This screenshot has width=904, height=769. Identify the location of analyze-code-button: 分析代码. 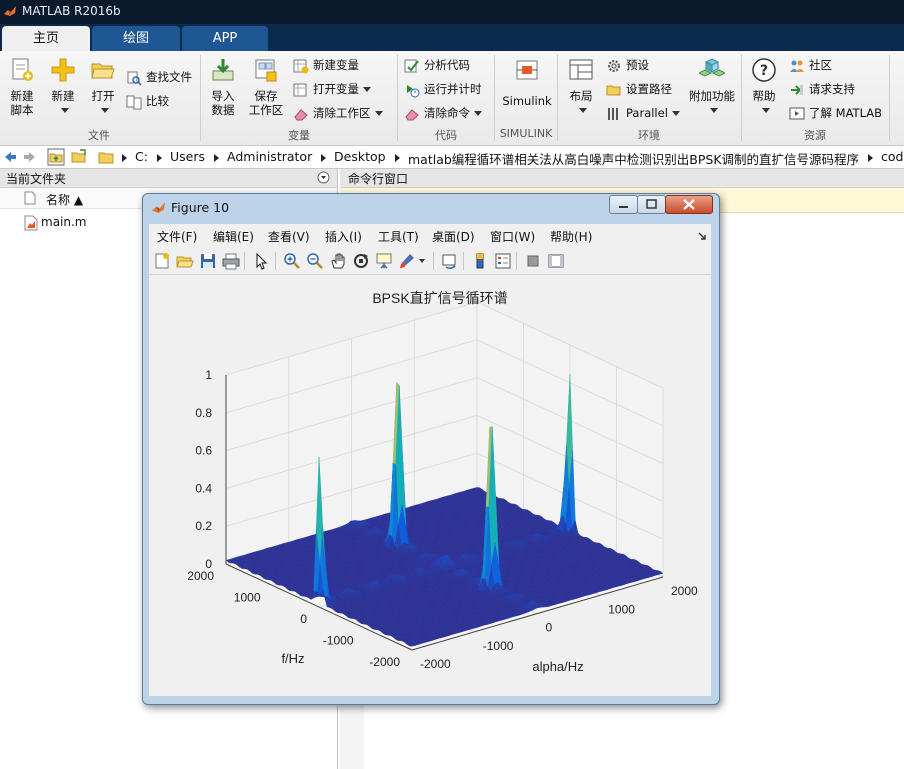
(437, 65).